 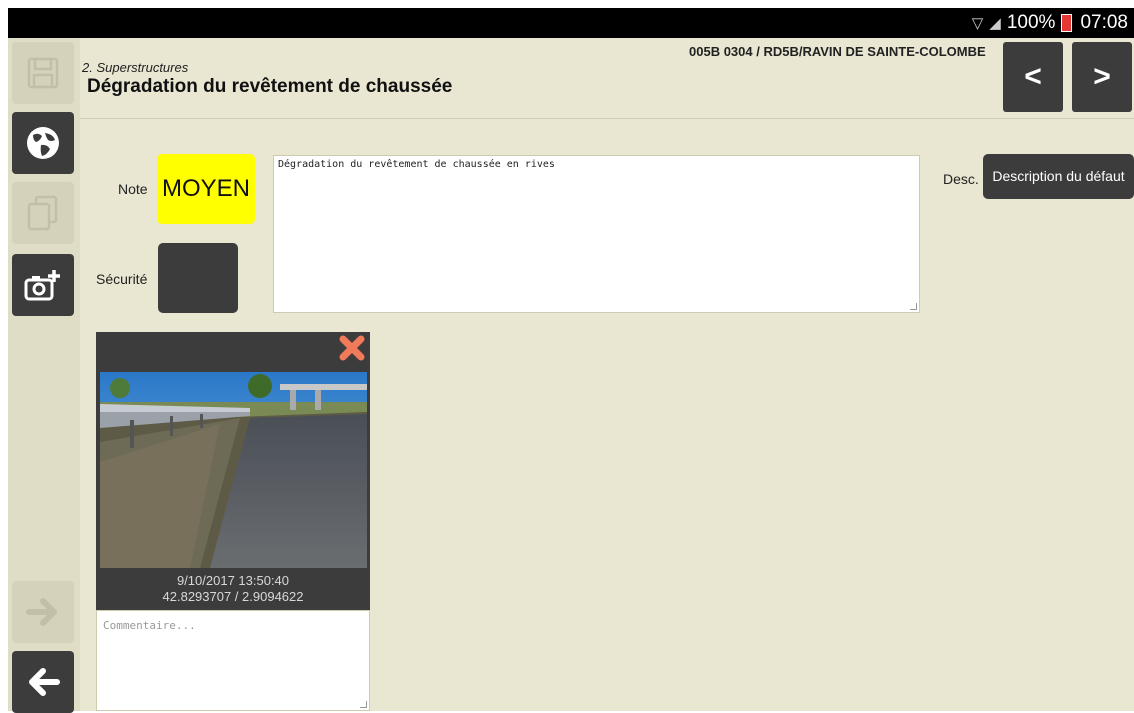 What do you see at coordinates (1058, 176) in the screenshot?
I see `description-defaut-button: Description du défaut` at bounding box center [1058, 176].